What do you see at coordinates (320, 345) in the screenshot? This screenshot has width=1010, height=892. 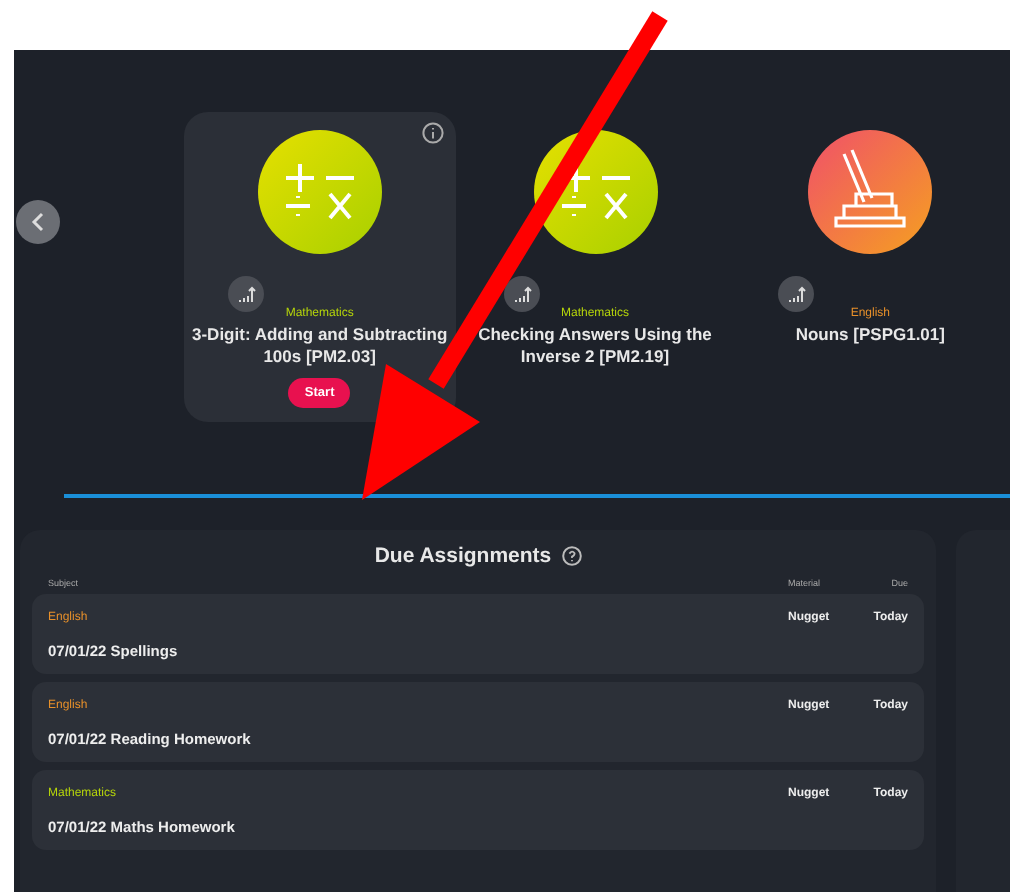 I see `lesson-title: 3-Digit: Adding and Subtracting 100s [PM2.03]` at bounding box center [320, 345].